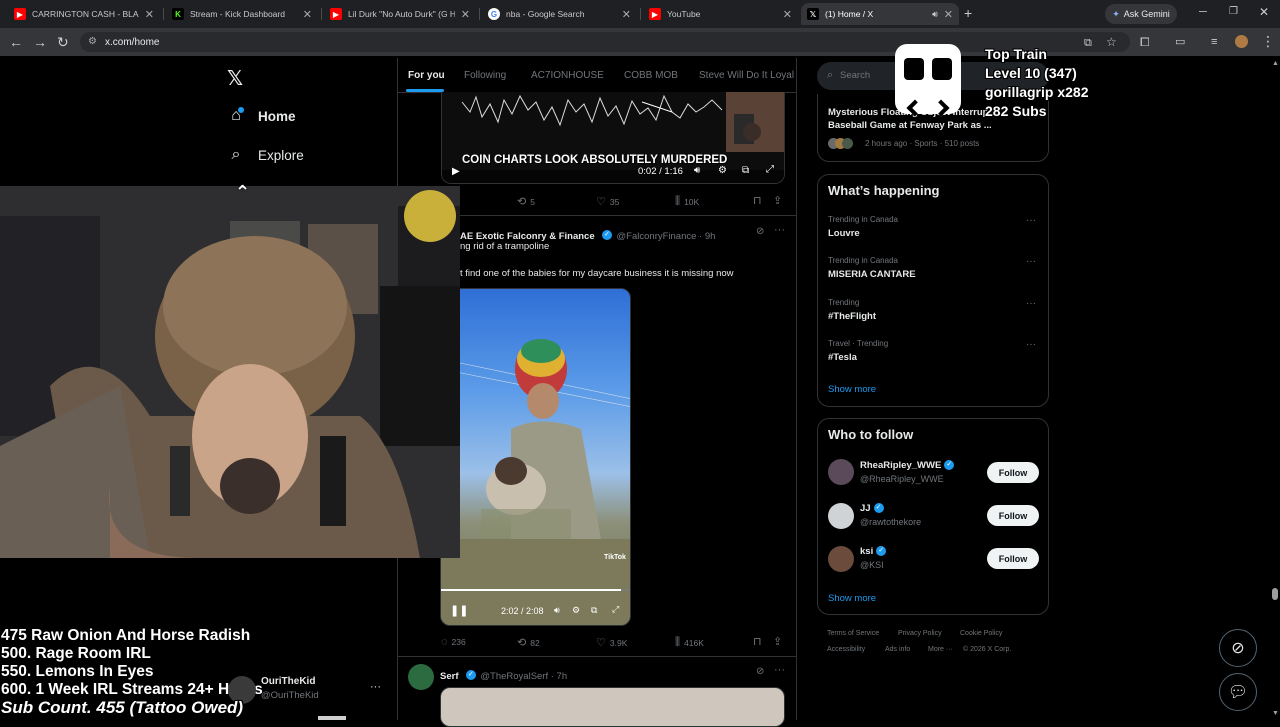 Image resolution: width=1280 pixels, height=727 pixels. What do you see at coordinates (1088, 43) in the screenshot?
I see `install-app-icon: ⧉` at bounding box center [1088, 43].